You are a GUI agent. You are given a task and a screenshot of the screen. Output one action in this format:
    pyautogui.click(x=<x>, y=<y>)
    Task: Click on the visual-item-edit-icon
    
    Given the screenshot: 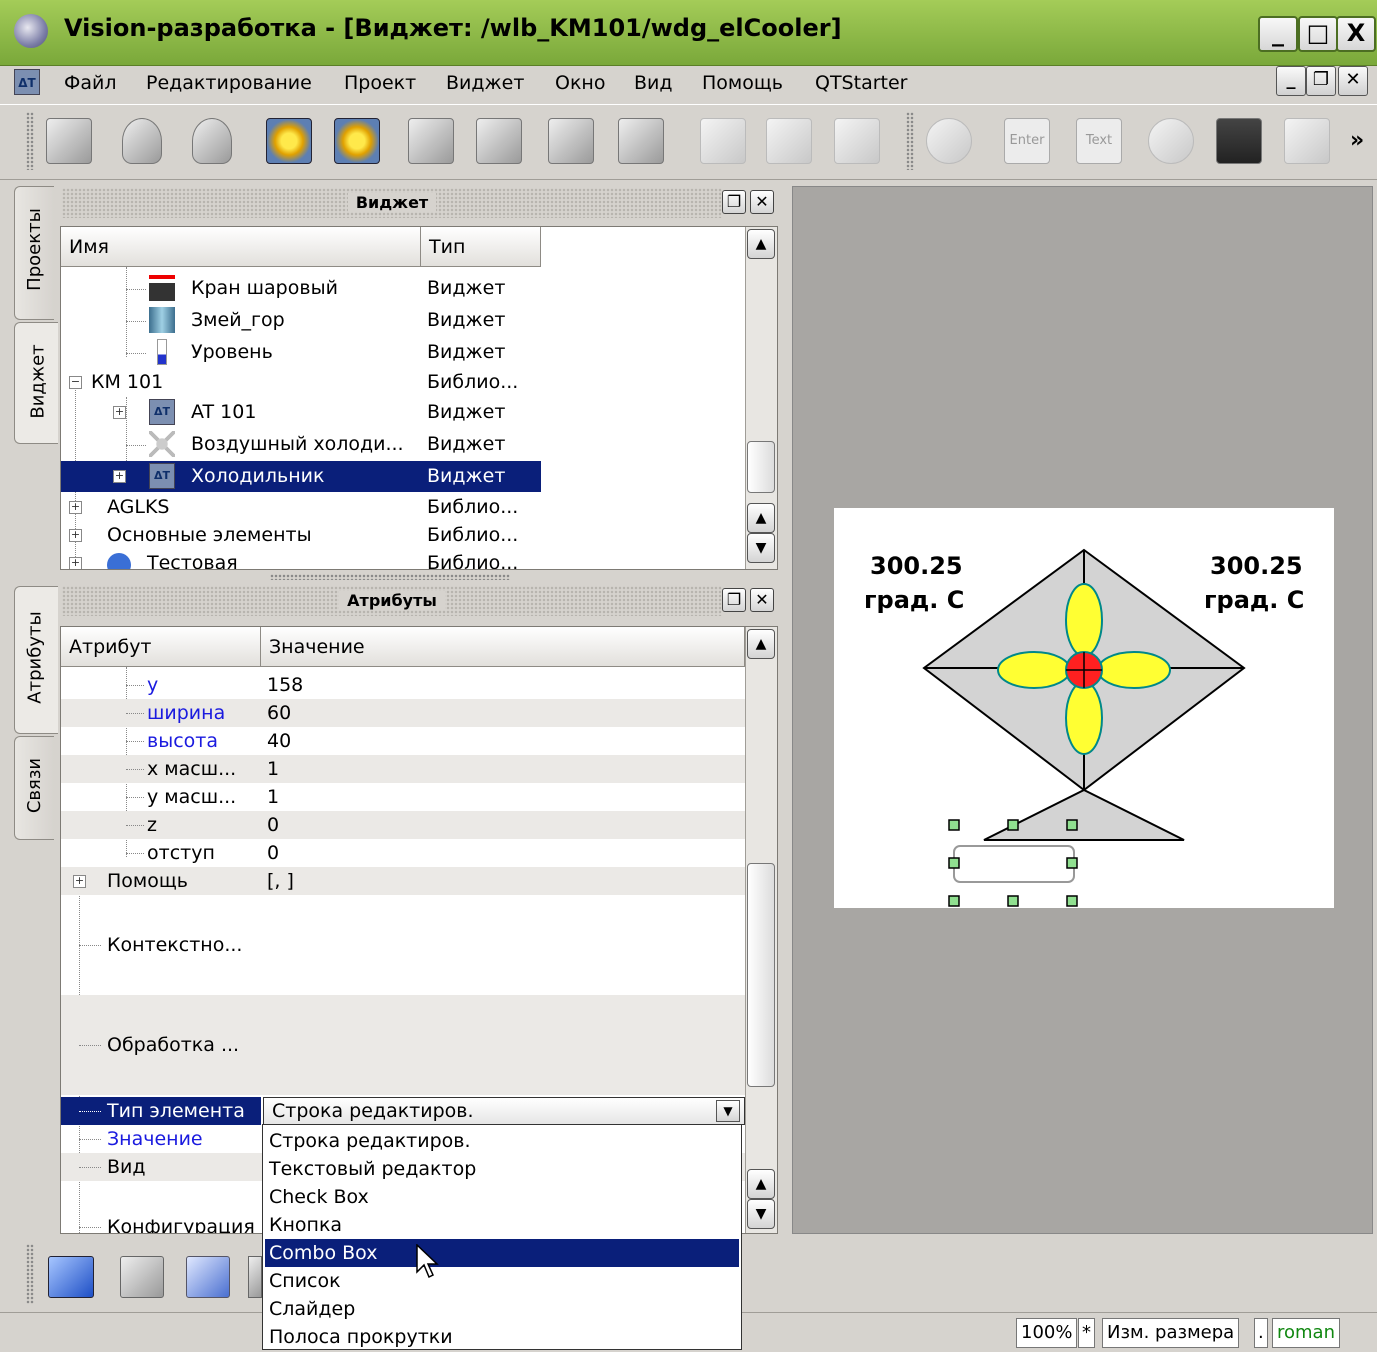 What is the action you would take?
    pyautogui.click(x=641, y=141)
    